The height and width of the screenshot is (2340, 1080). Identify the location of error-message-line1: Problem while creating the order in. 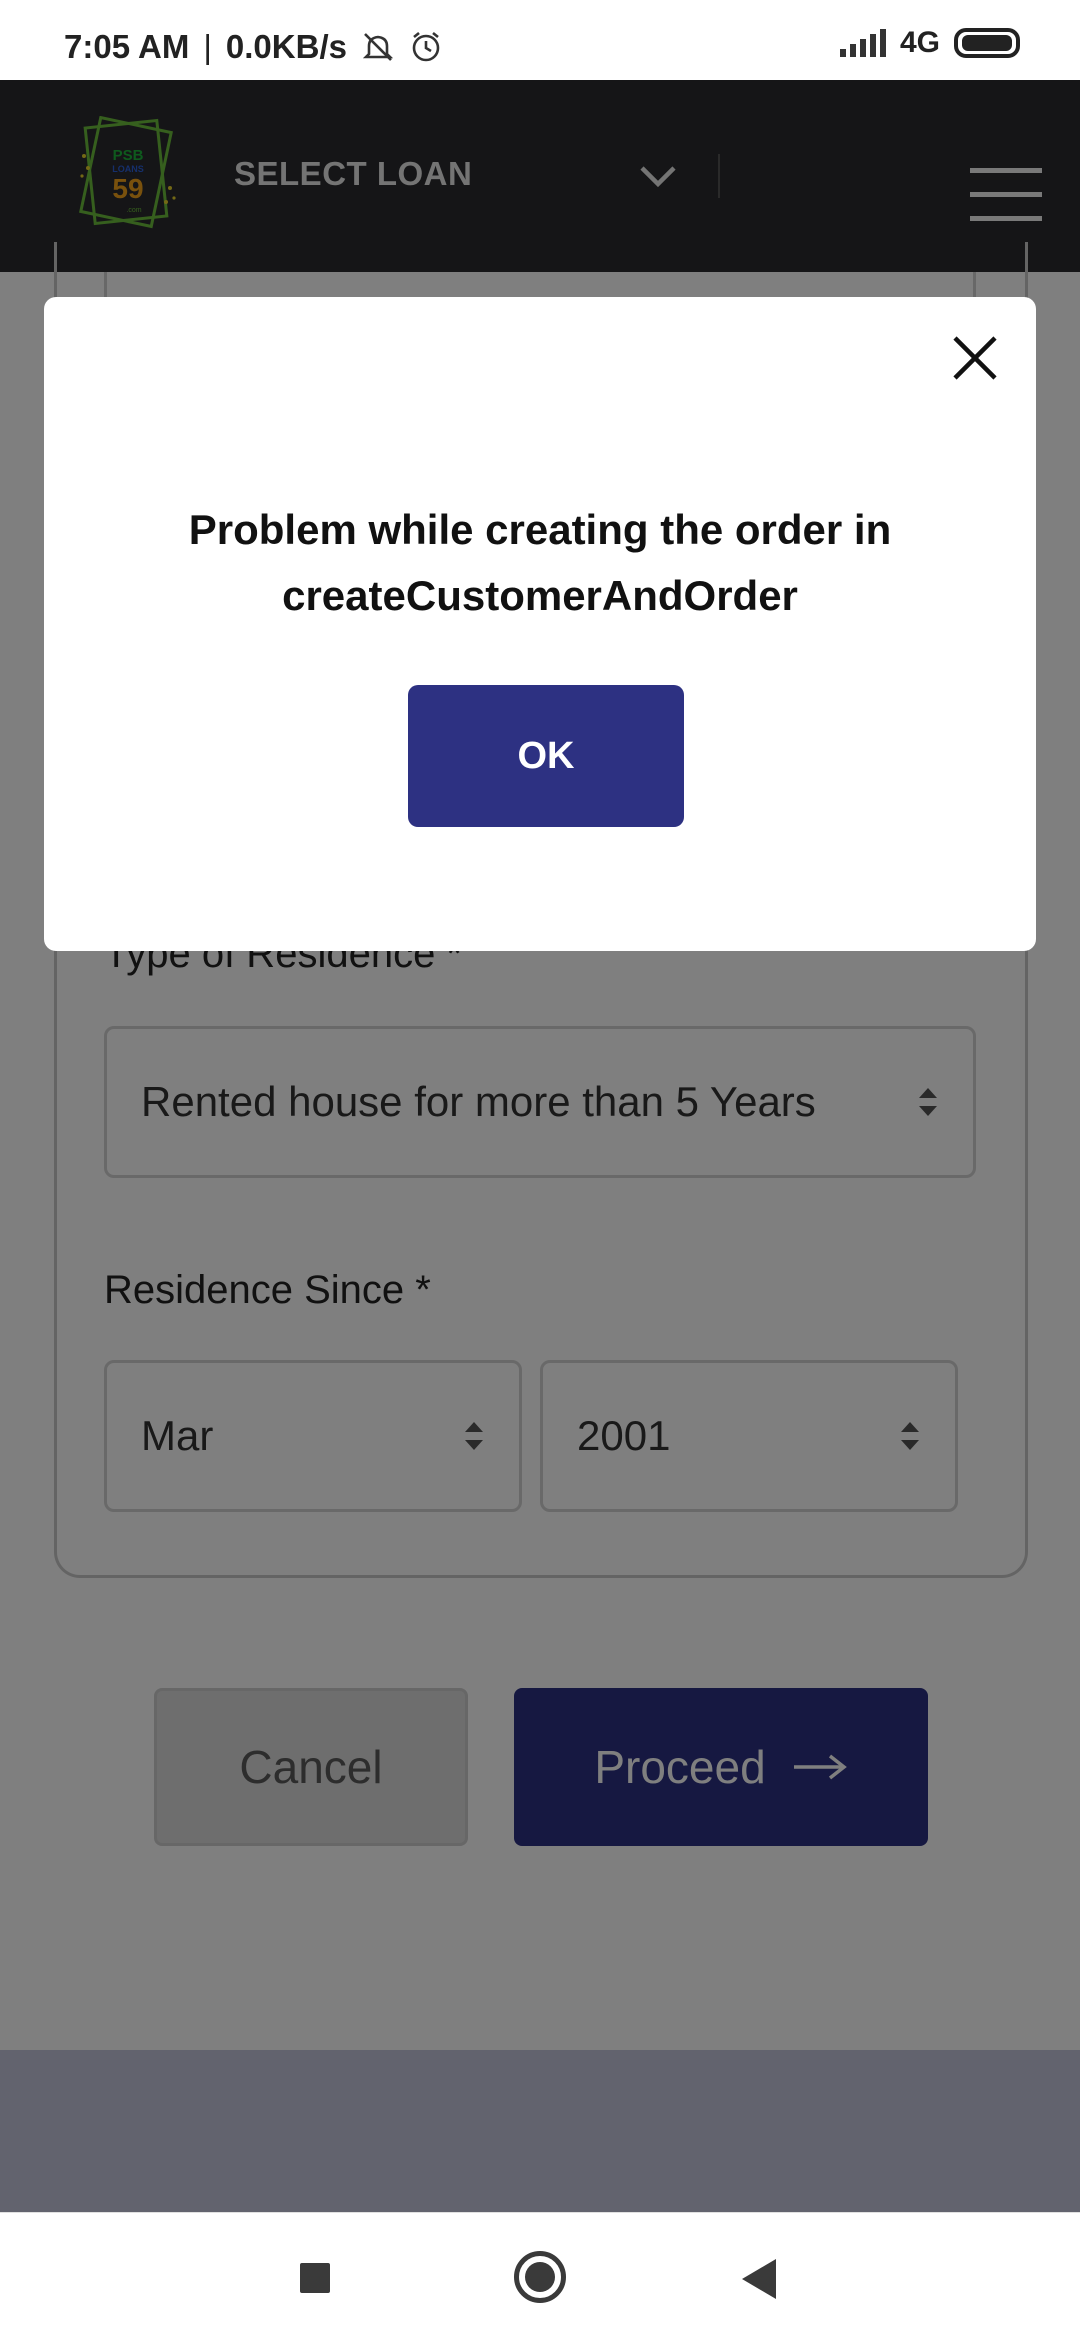
(540, 529).